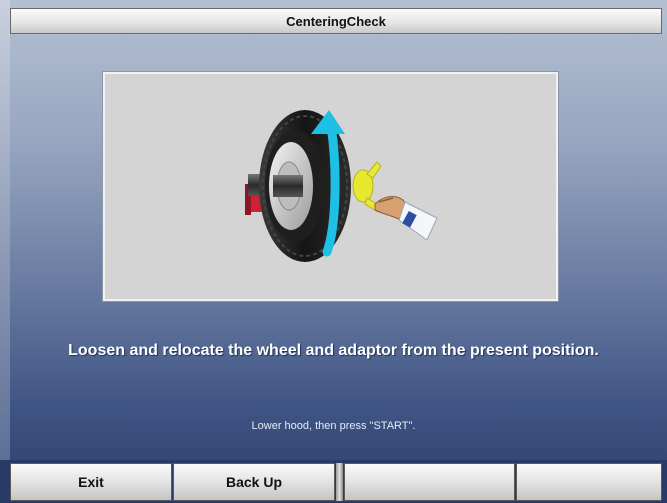  Describe the element at coordinates (406, 218) in the screenshot. I see `hand-icon` at that location.